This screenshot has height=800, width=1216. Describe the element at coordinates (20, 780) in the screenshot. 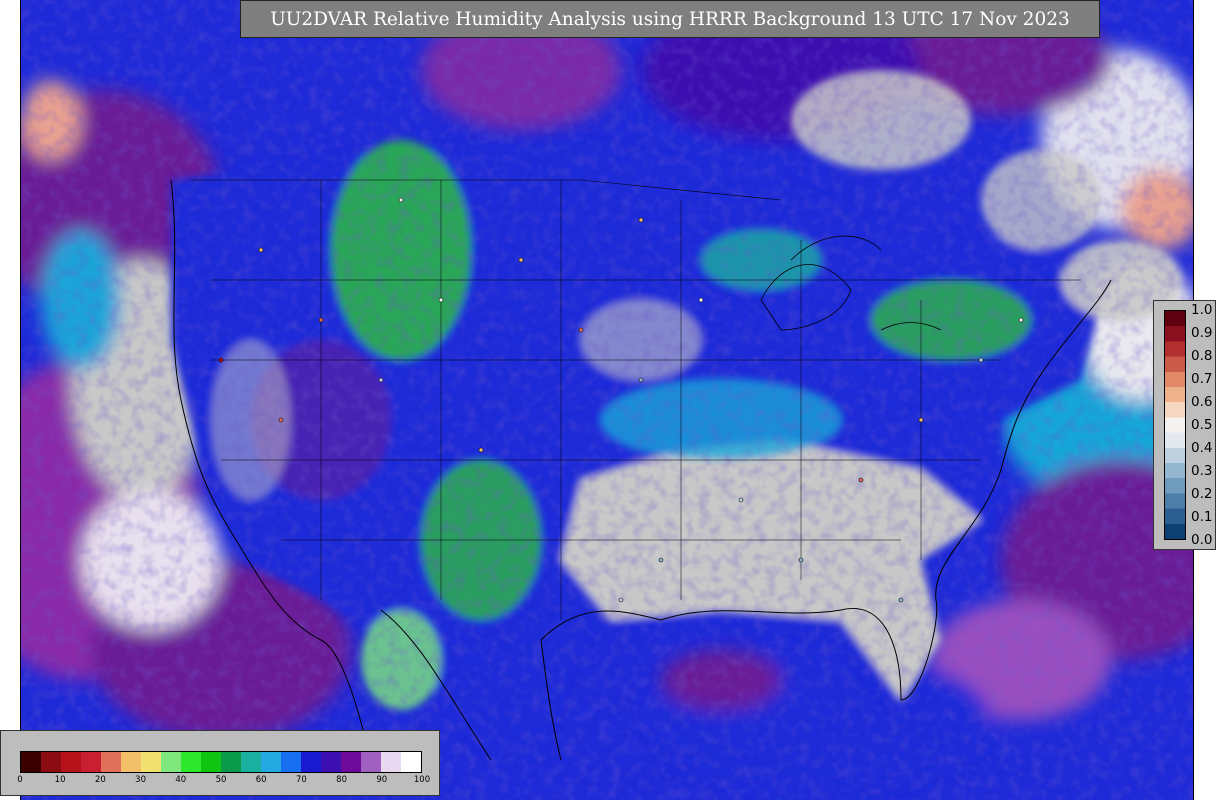

I see `humidity-colorbar-tick: 0` at that location.